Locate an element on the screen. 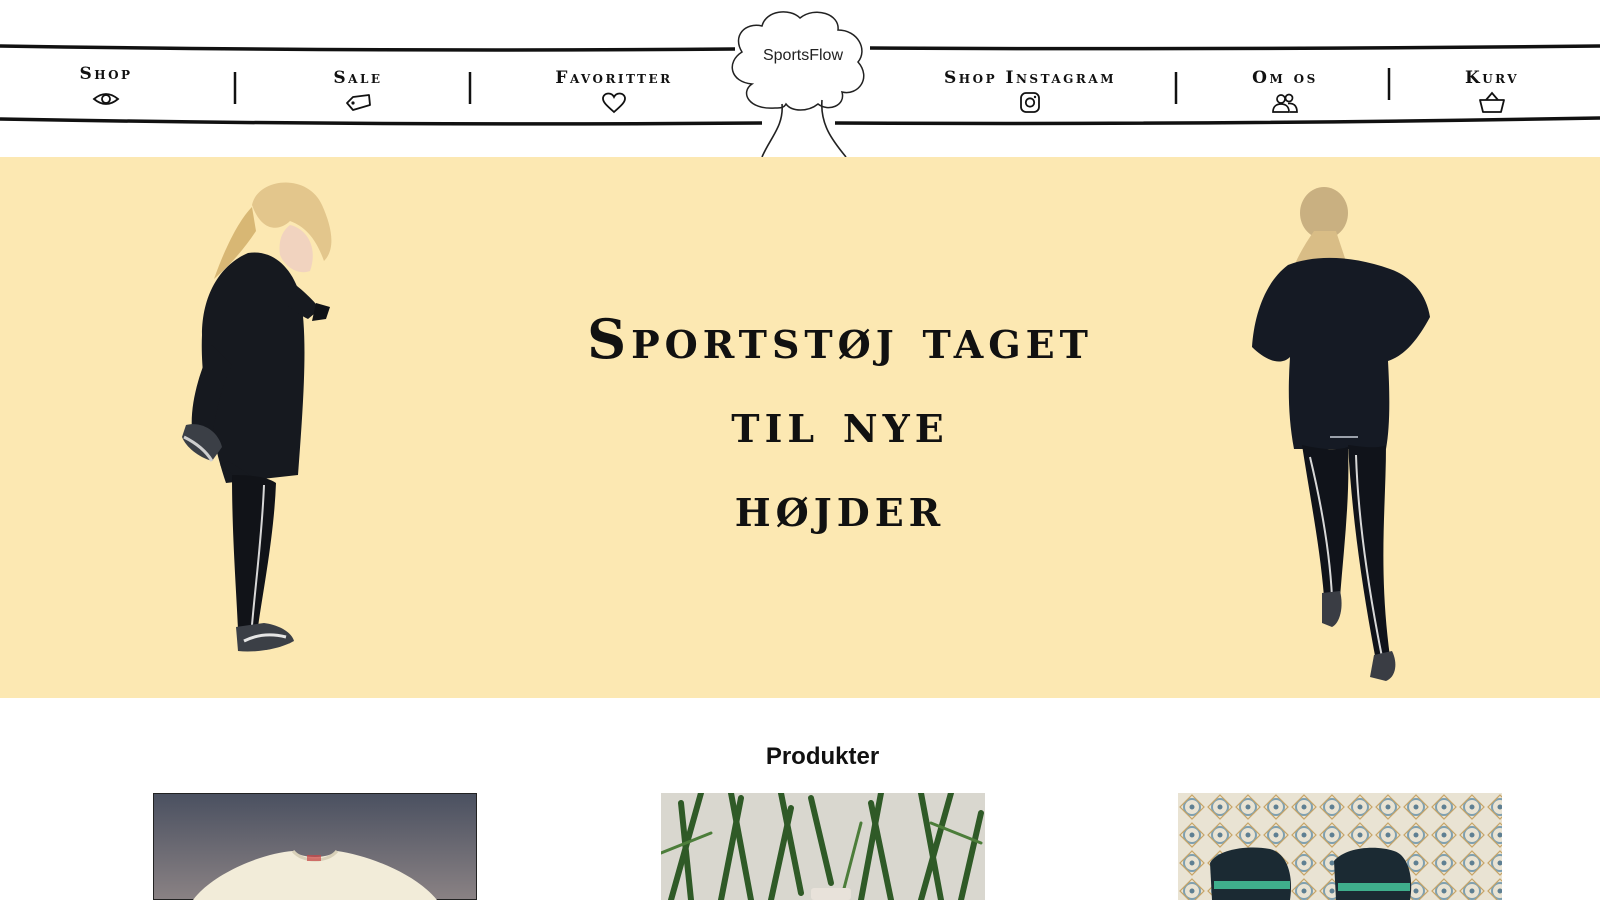 Image resolution: width=1600 pixels, height=900 pixels. plant-photo is located at coordinates (823, 846).